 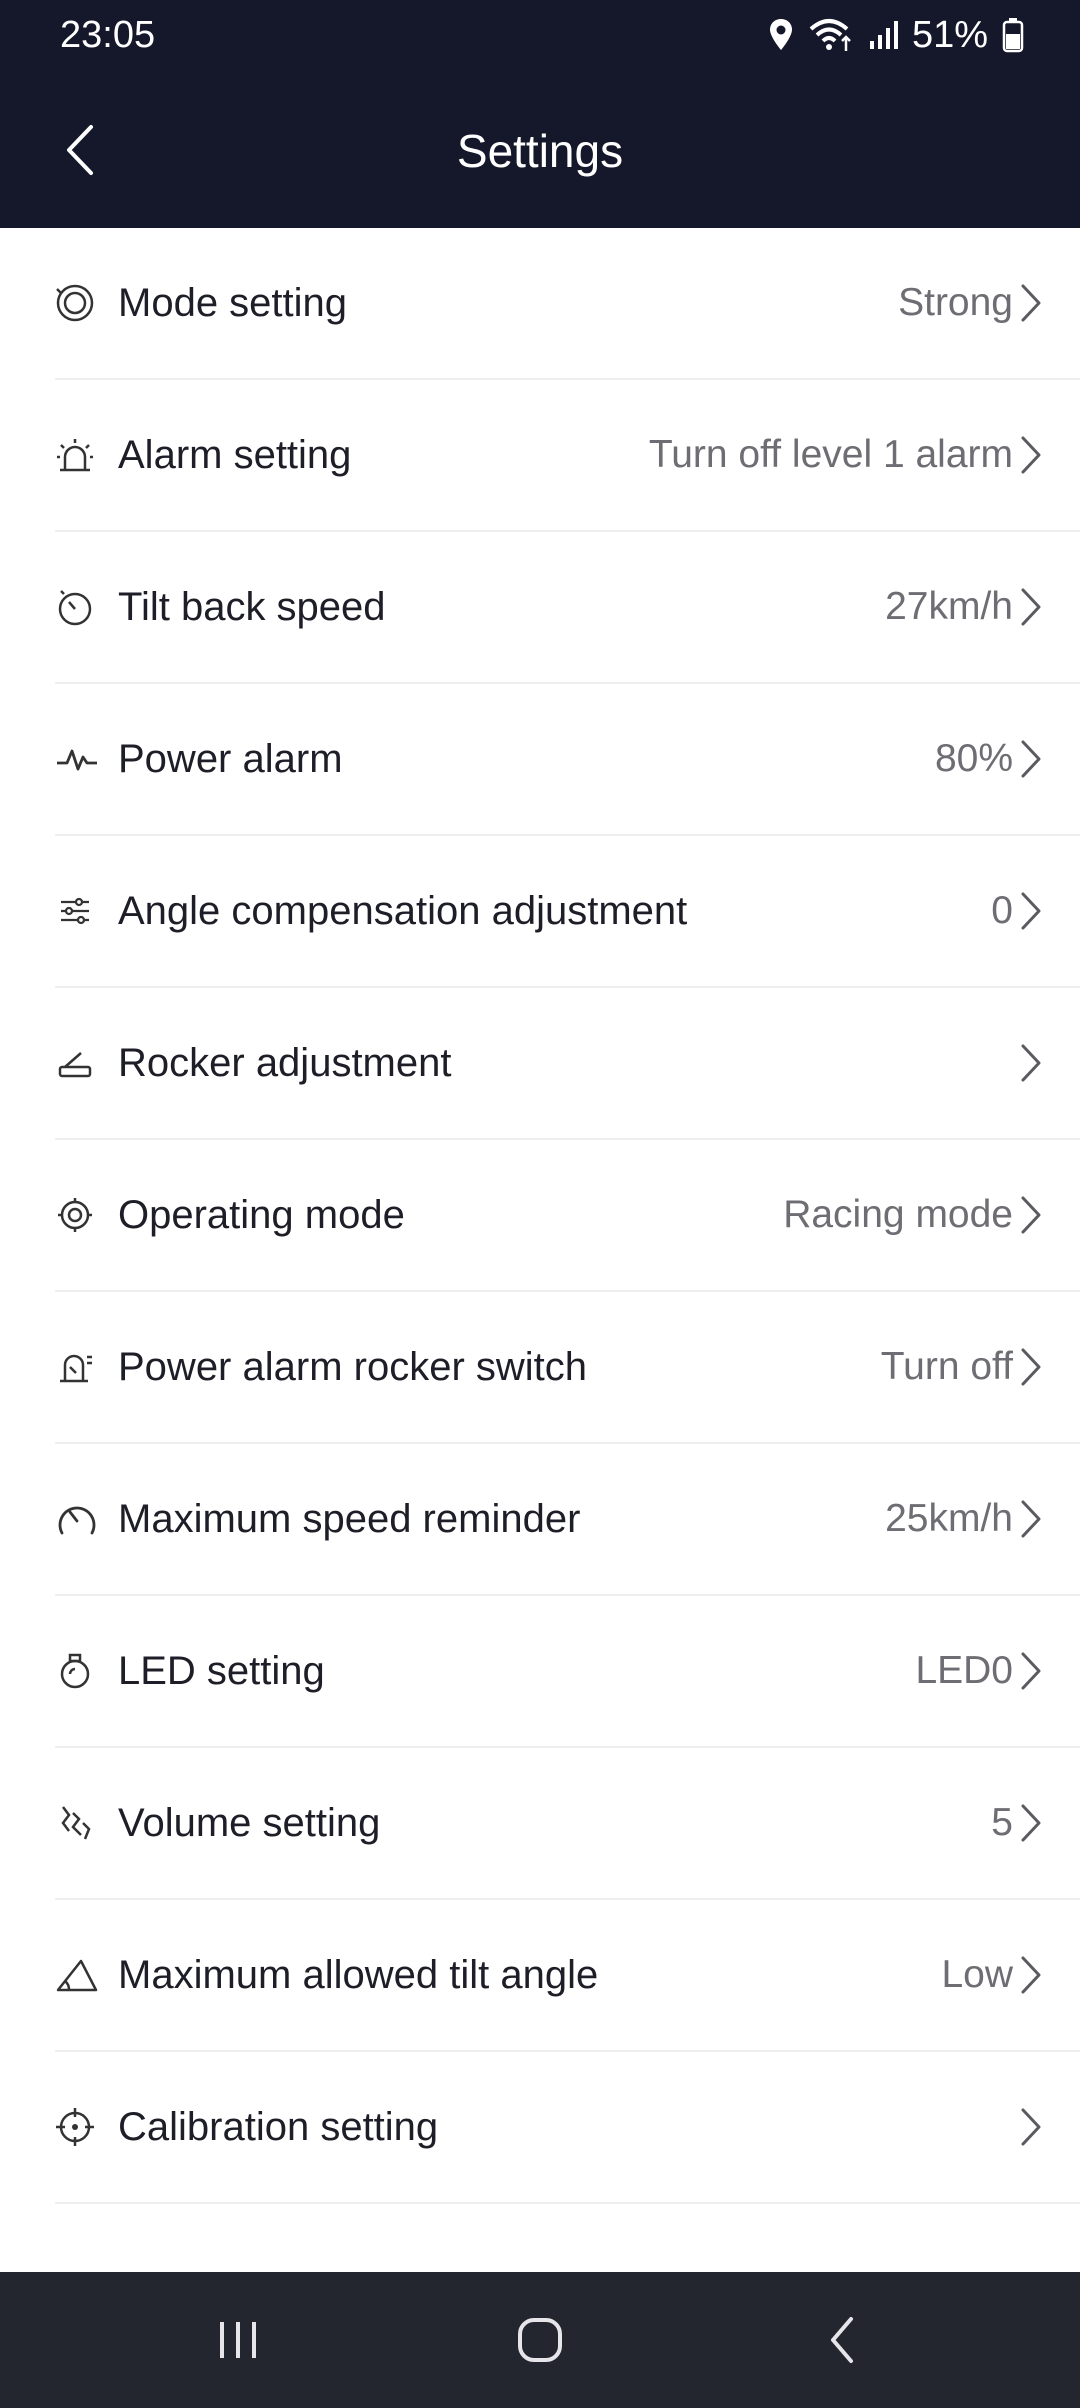 I want to click on pulse-icon, so click(x=77, y=759).